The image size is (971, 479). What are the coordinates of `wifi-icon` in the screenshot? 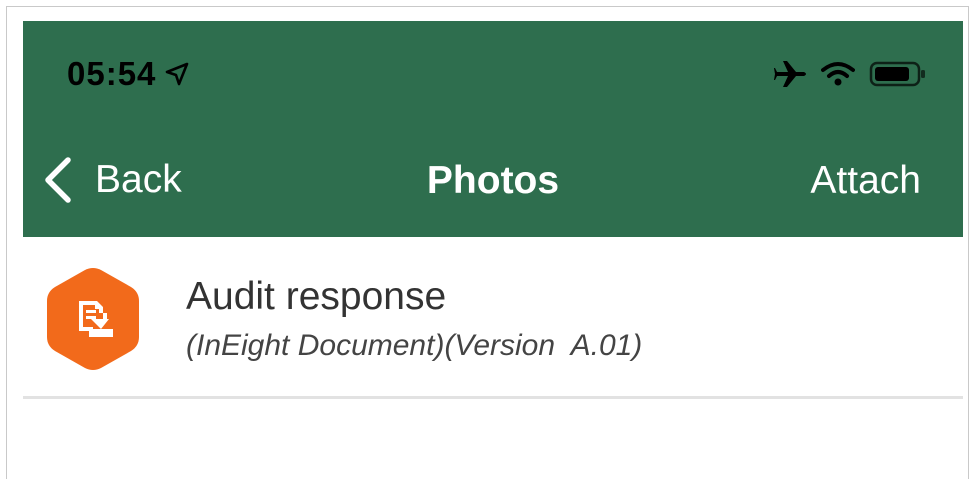 It's located at (838, 74).